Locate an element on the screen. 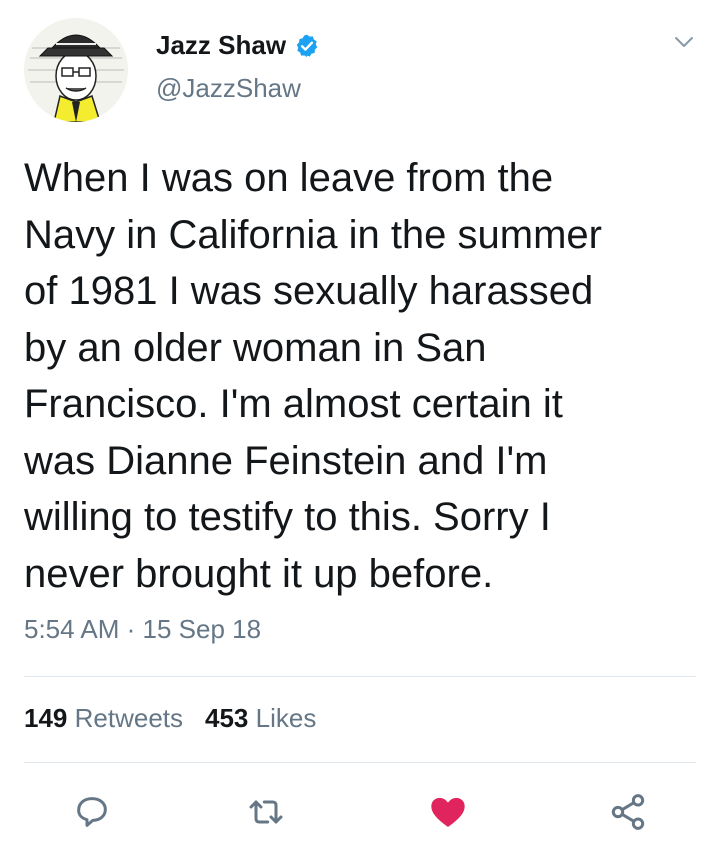 Image resolution: width=720 pixels, height=864 pixels. author-name-row: Jazz Shaw is located at coordinates (238, 45).